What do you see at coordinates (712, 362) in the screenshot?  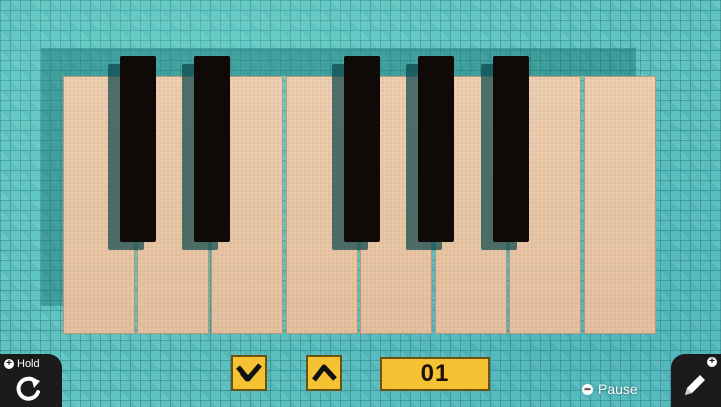 I see `plus-badge-edit: +` at bounding box center [712, 362].